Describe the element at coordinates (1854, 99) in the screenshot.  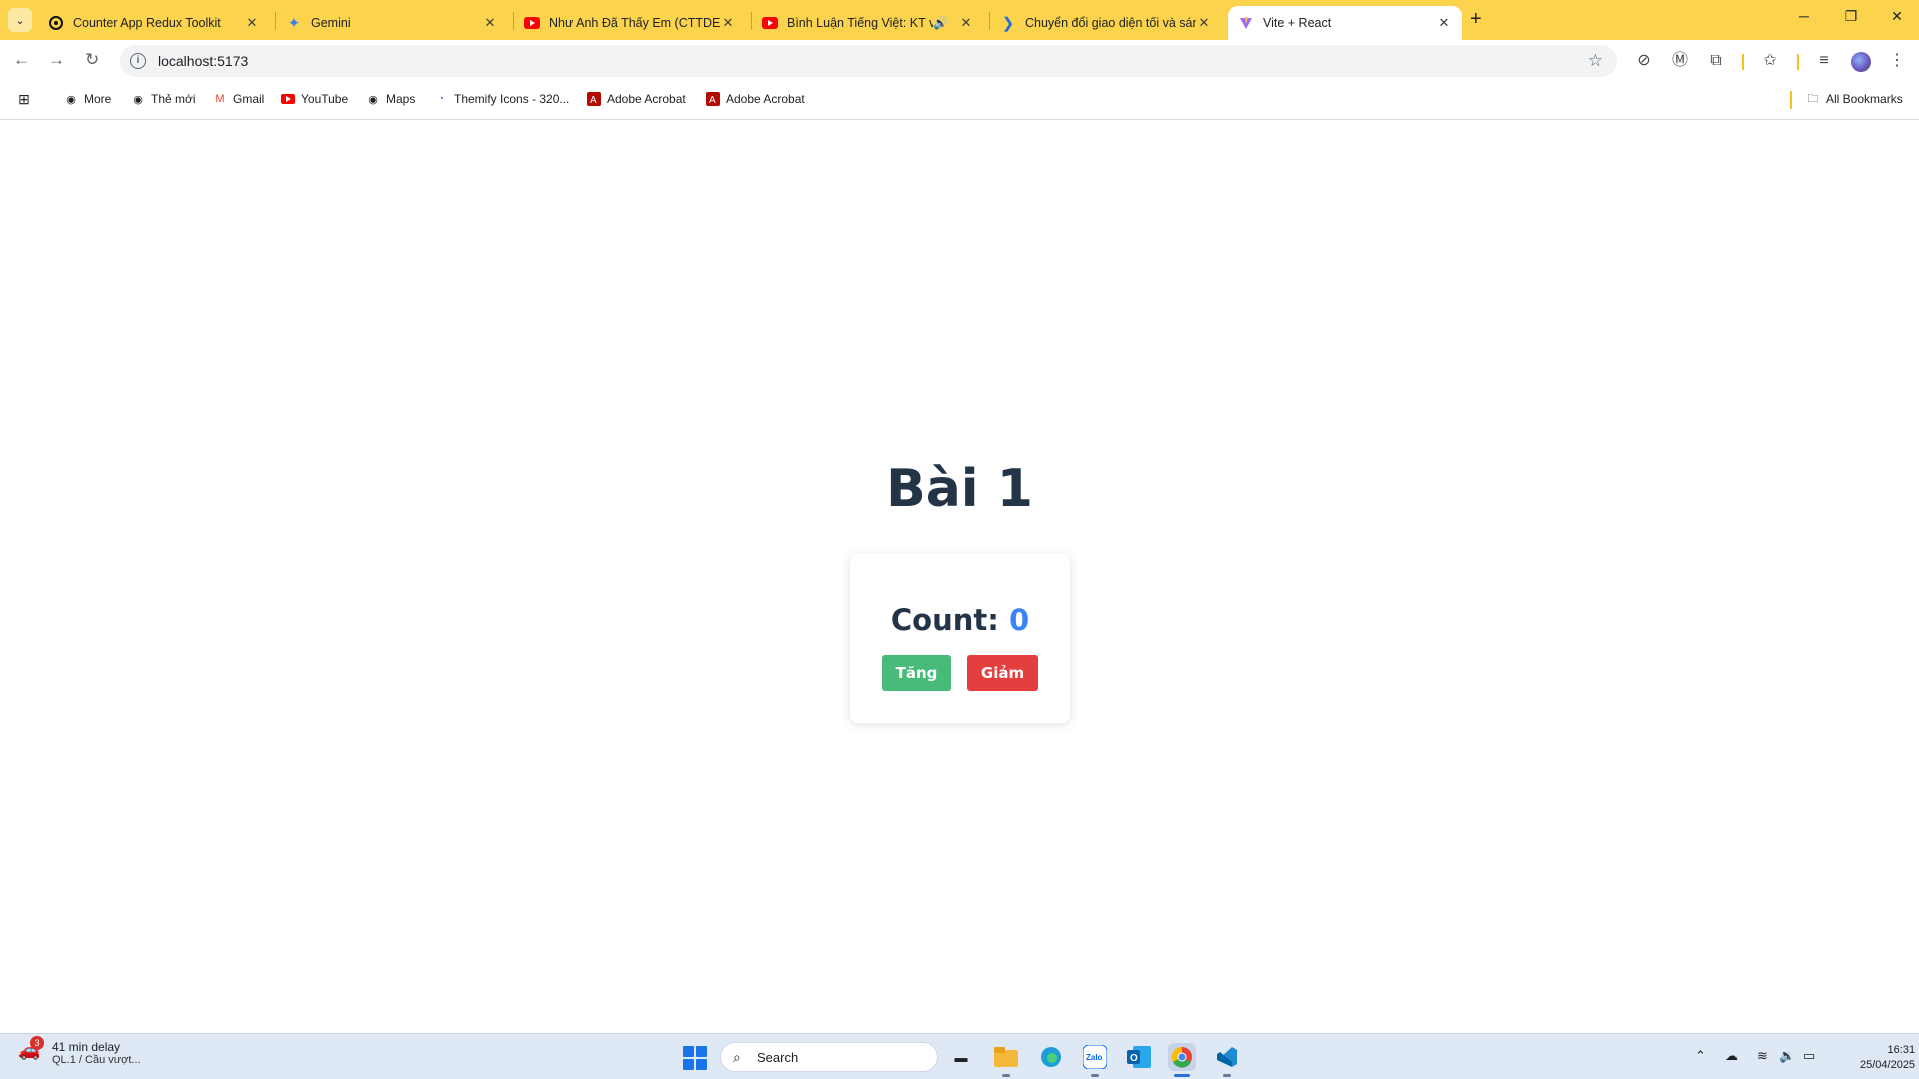
I see `all-bookmarks-folder: 🗀 All Bookmarks` at that location.